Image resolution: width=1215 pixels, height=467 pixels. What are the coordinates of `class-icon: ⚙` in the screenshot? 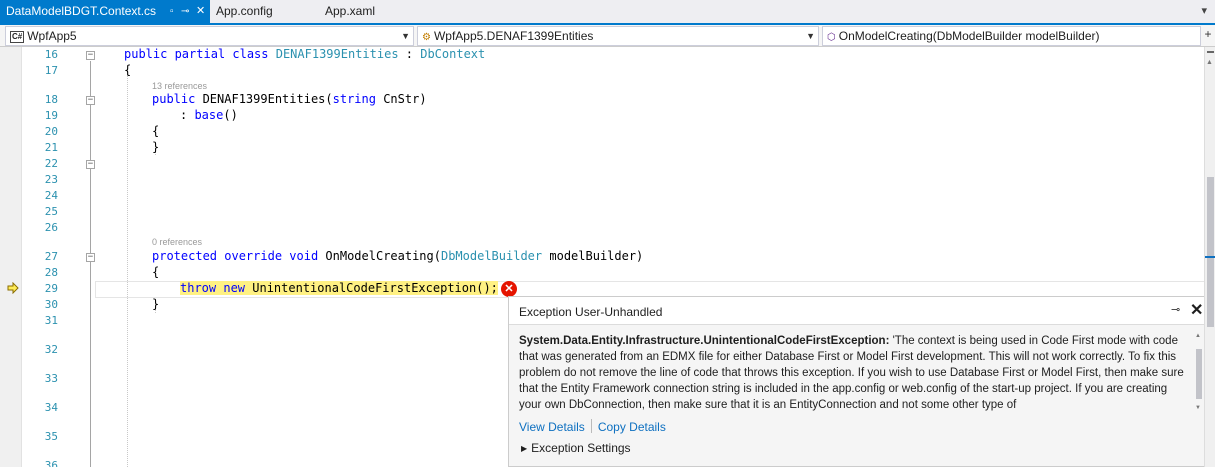 It's located at (426, 37).